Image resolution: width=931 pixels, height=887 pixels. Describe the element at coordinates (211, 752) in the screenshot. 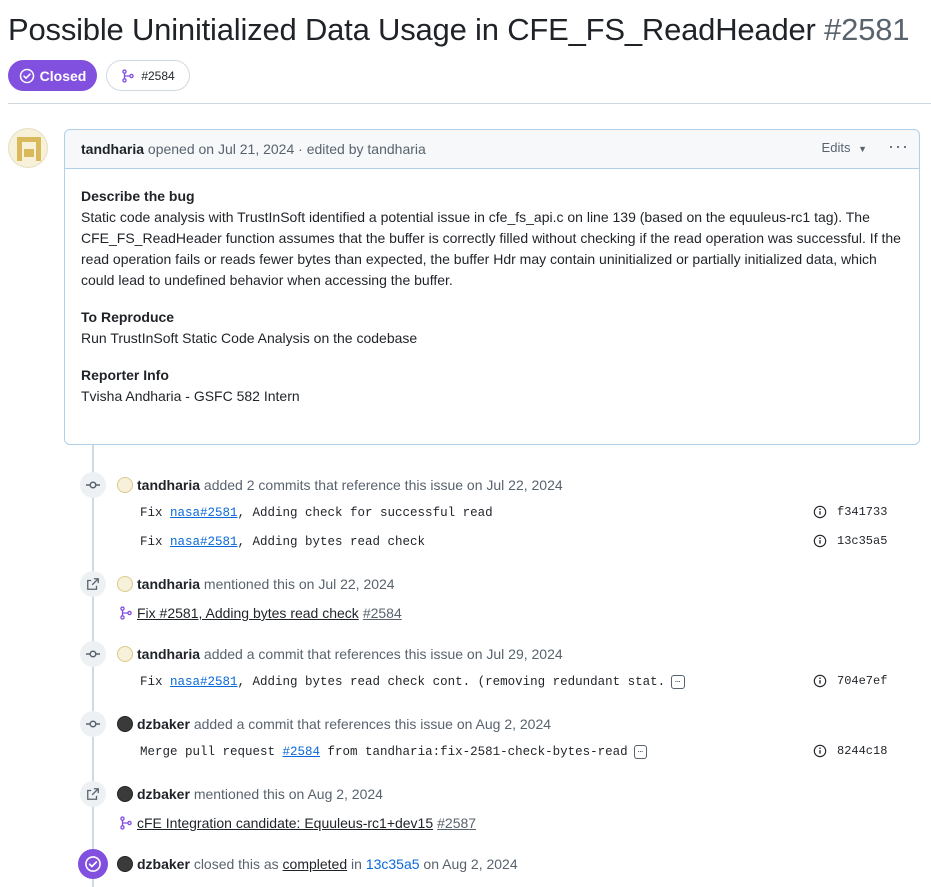

I see `commit-prefix: Merge pull request` at that location.